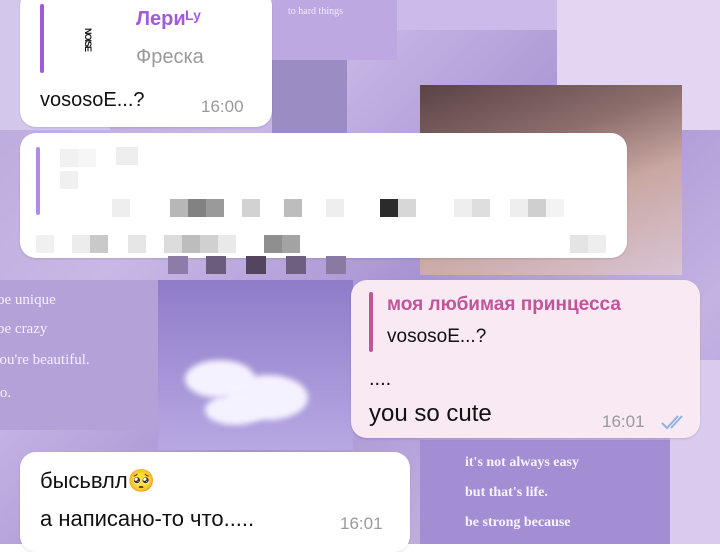 Image resolution: width=720 pixels, height=552 pixels. I want to click on message-text-line: бысьвлл🥺, so click(98, 480).